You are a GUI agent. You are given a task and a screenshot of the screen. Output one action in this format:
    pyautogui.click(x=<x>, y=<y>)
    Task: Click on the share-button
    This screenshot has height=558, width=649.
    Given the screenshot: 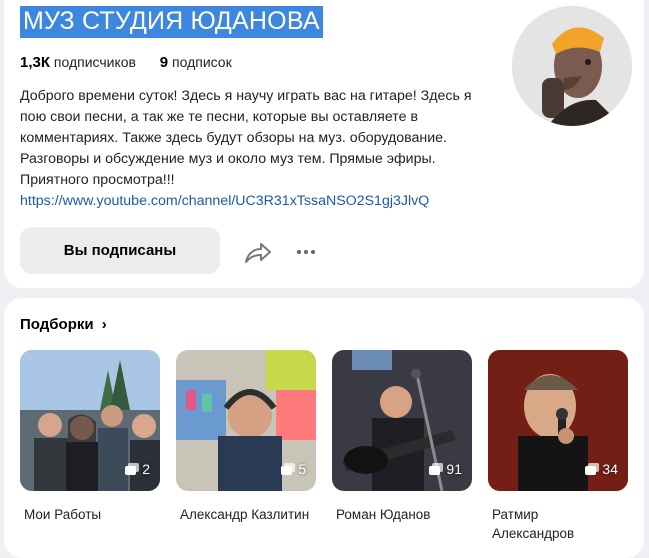 What is the action you would take?
    pyautogui.click(x=257, y=252)
    